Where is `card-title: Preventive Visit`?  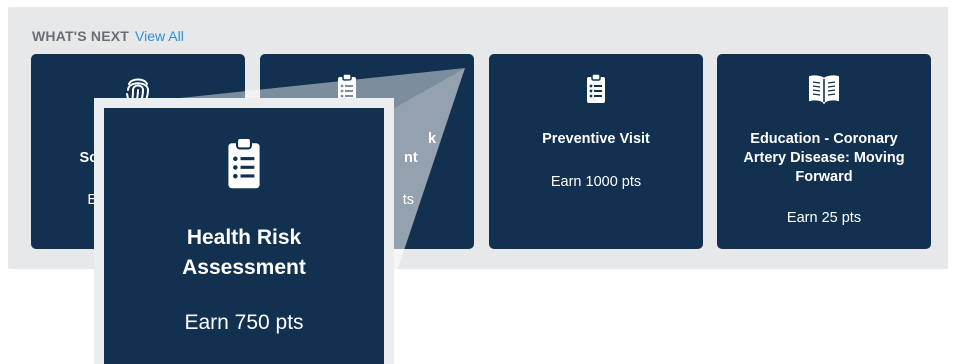
card-title: Preventive Visit is located at coordinates (596, 139).